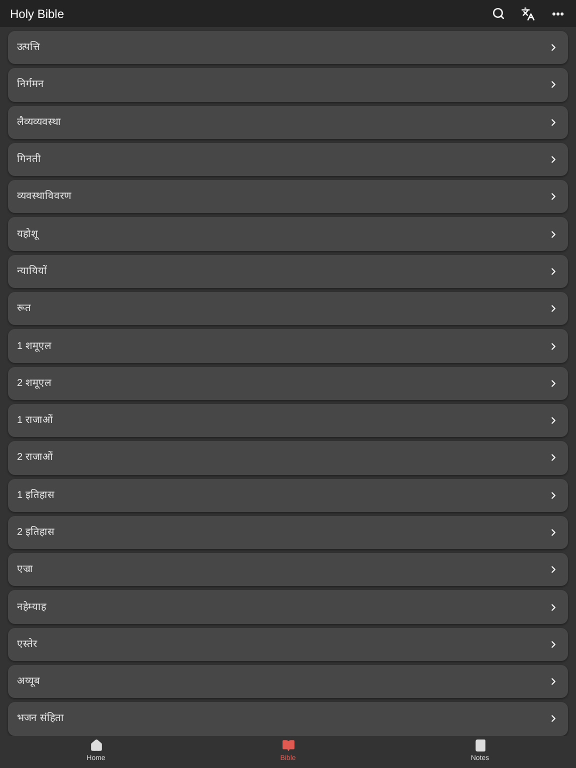 This screenshot has height=768, width=576. I want to click on book-name: 1 इतिहास, so click(35, 495).